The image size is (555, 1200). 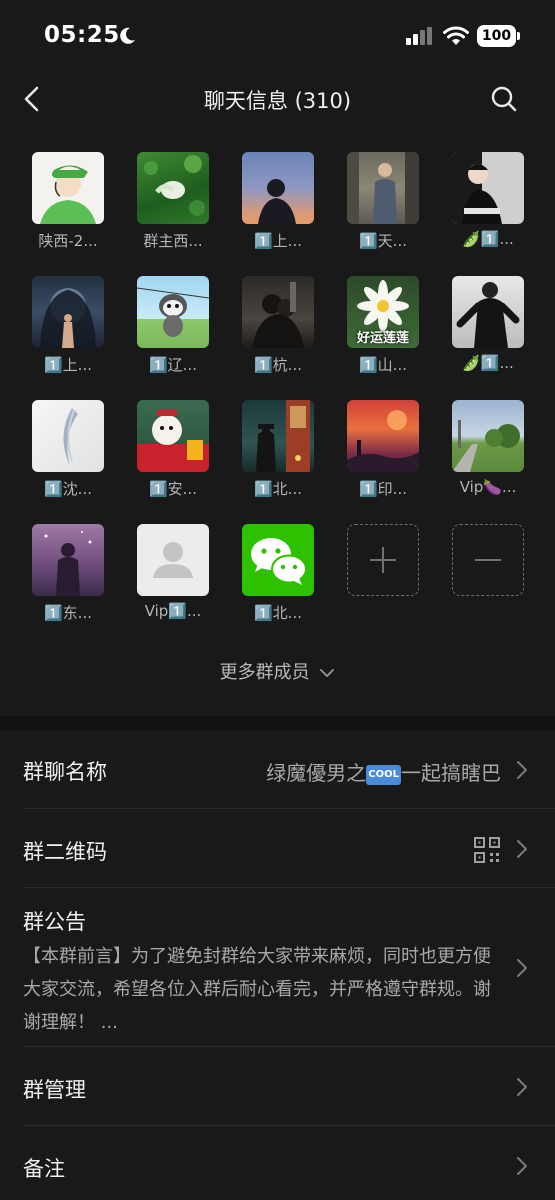 I want to click on avatar: 好运莲莲, so click(x=383, y=312).